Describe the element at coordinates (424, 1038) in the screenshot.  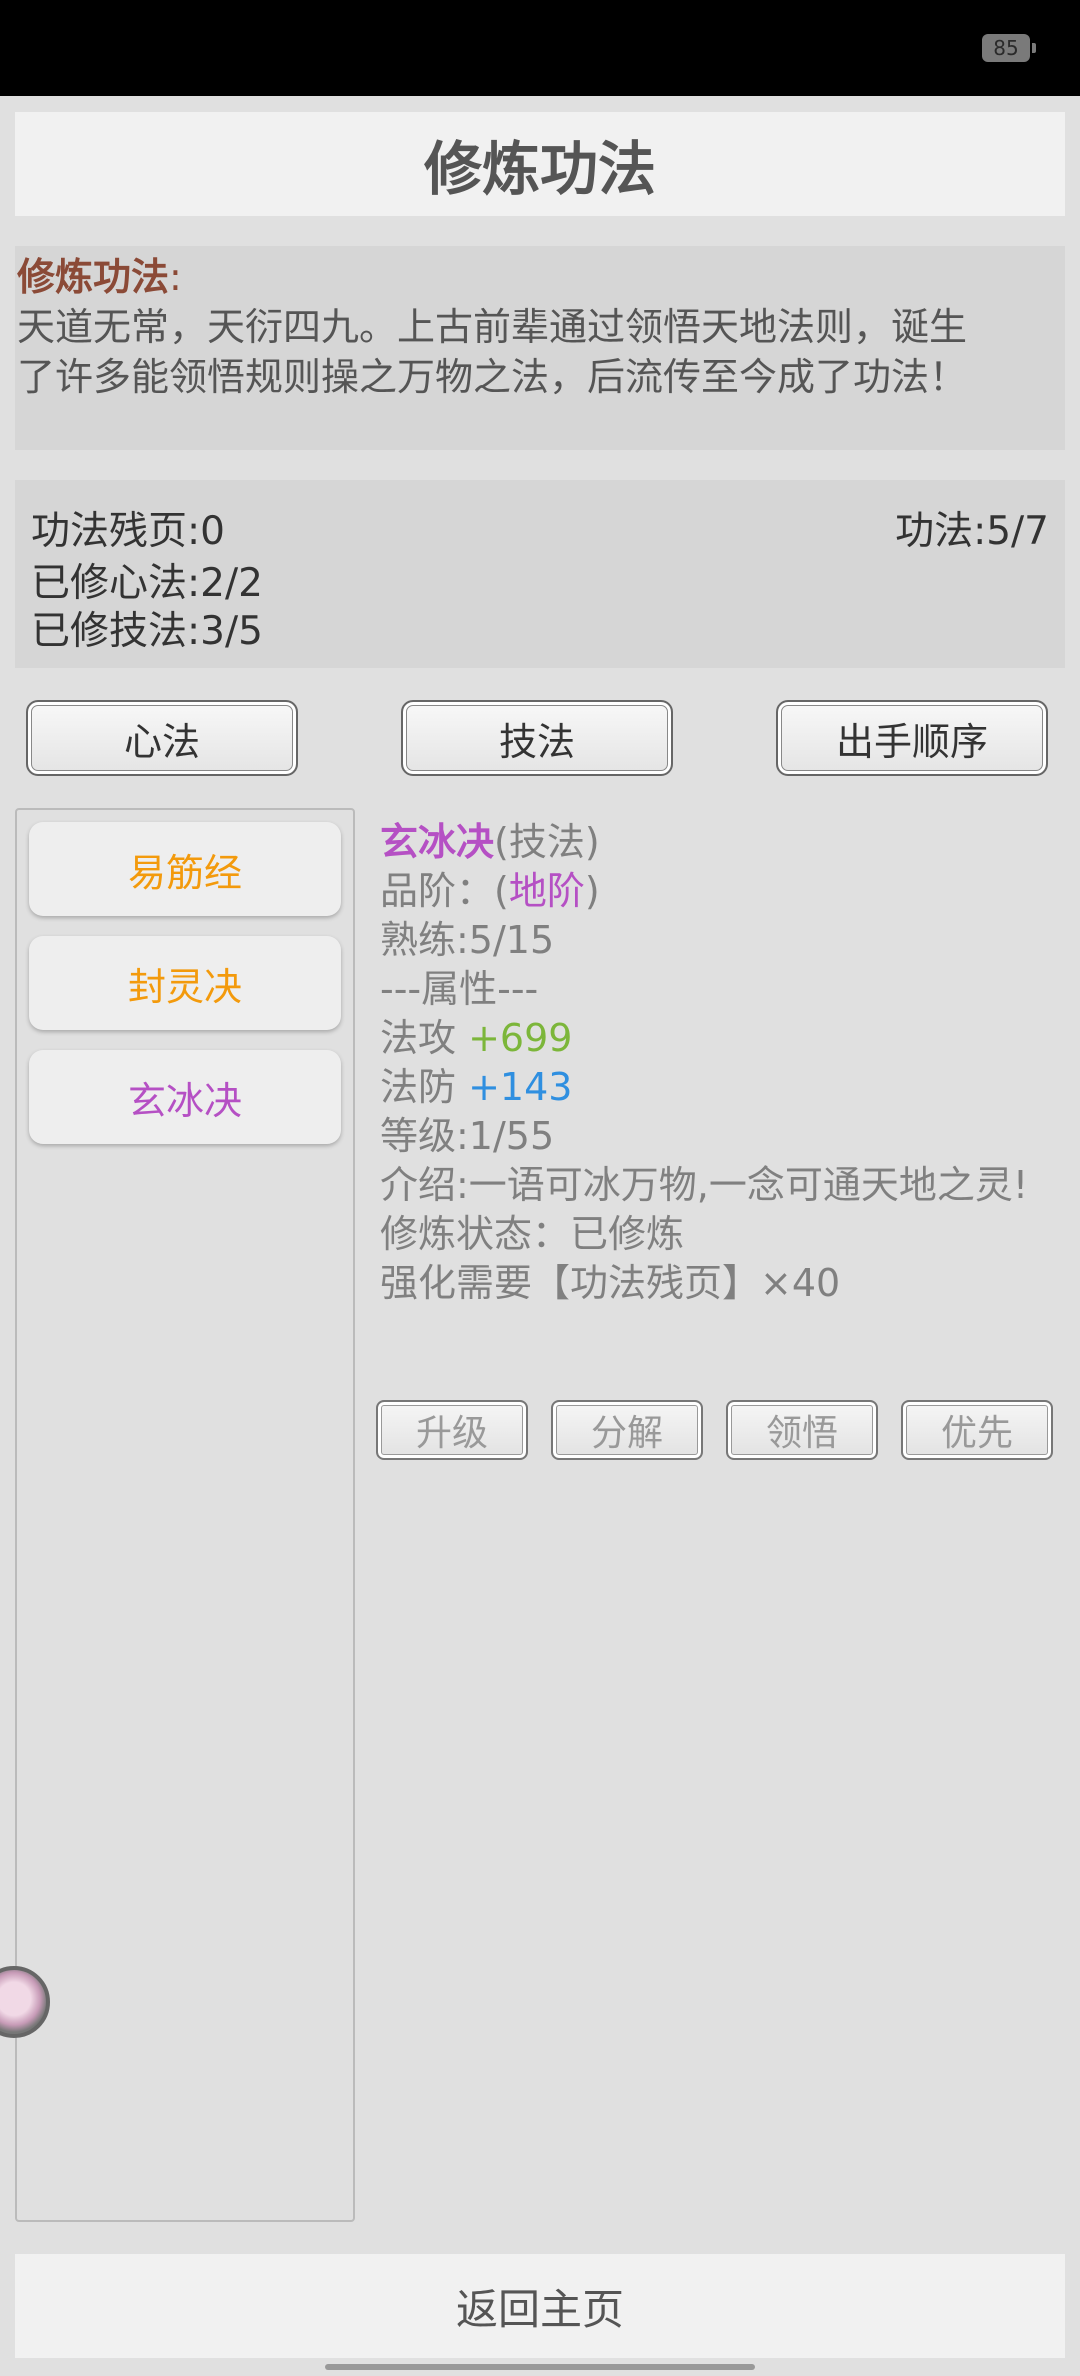
I see `magic-attack-label: 法攻` at that location.